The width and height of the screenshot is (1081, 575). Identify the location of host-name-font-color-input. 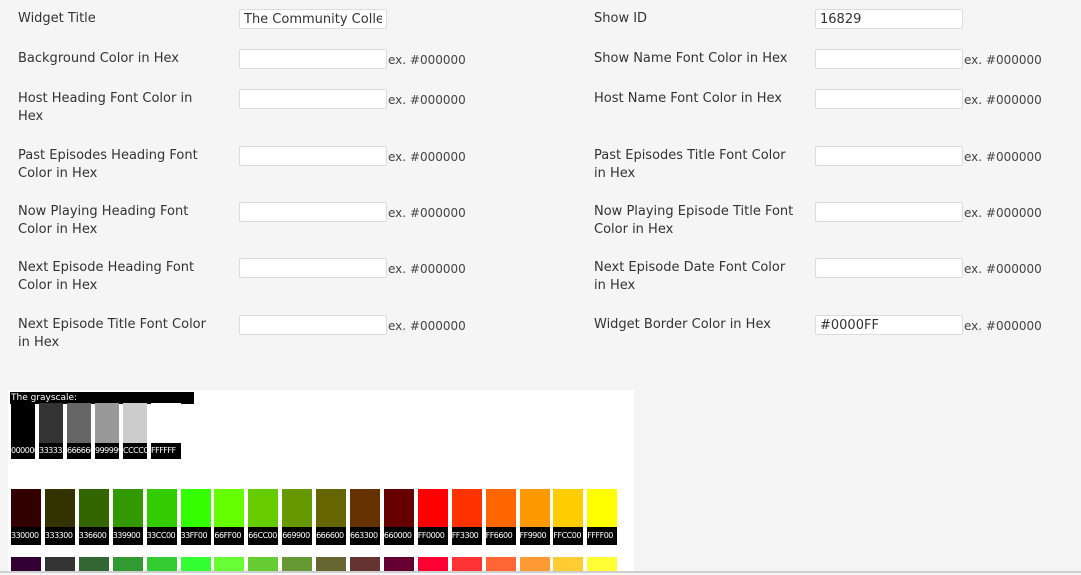
(889, 99).